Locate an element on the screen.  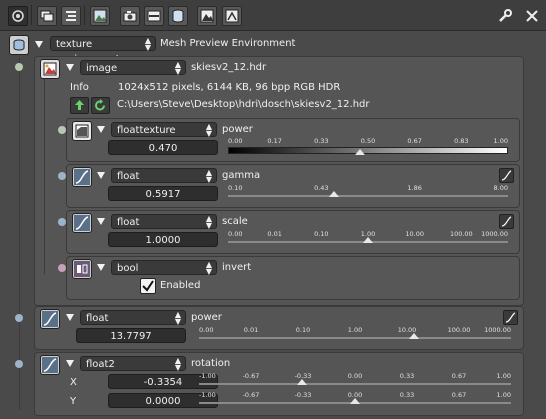
power-texture-collapse-icon is located at coordinates (101, 129).